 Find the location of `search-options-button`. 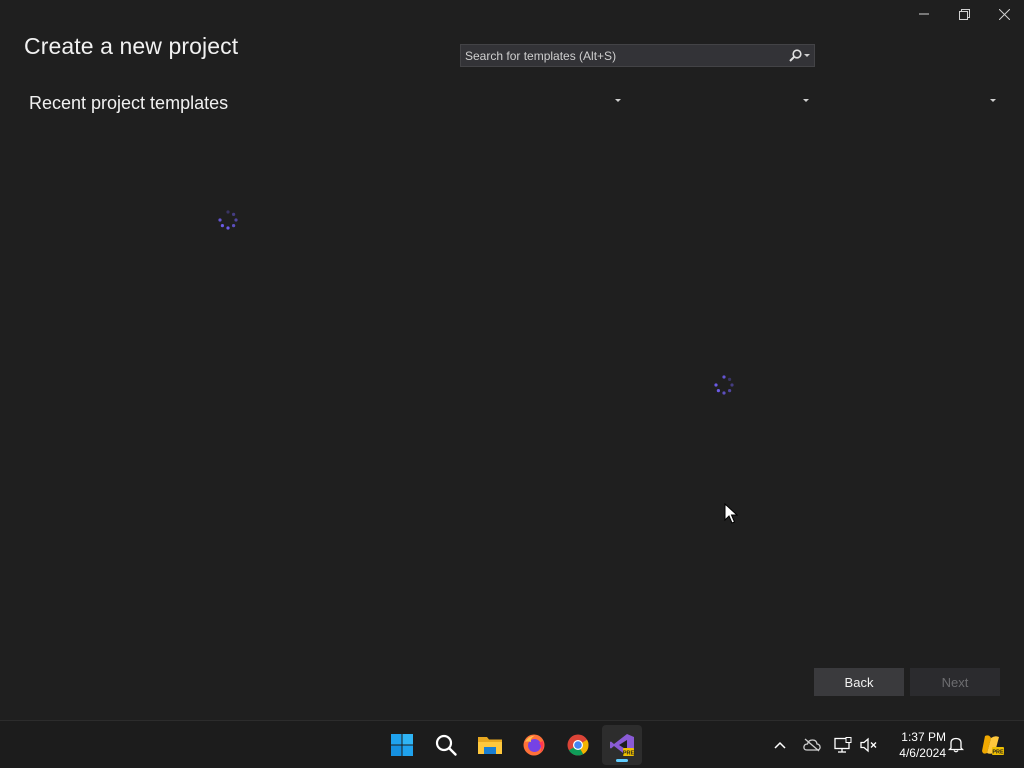

search-options-button is located at coordinates (799, 55).